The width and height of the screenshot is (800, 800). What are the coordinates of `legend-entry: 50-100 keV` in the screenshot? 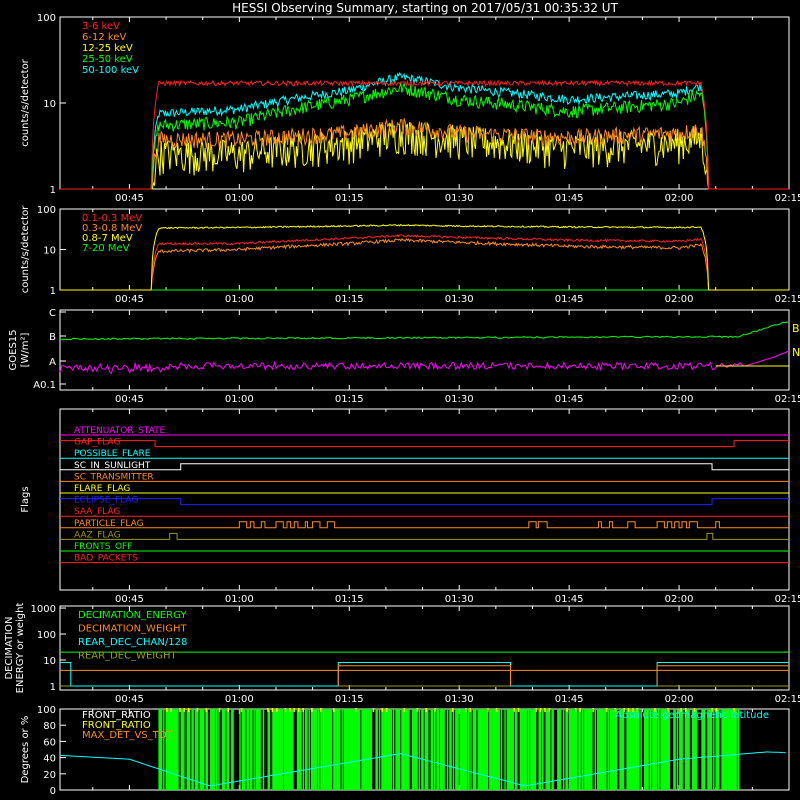 It's located at (110, 70).